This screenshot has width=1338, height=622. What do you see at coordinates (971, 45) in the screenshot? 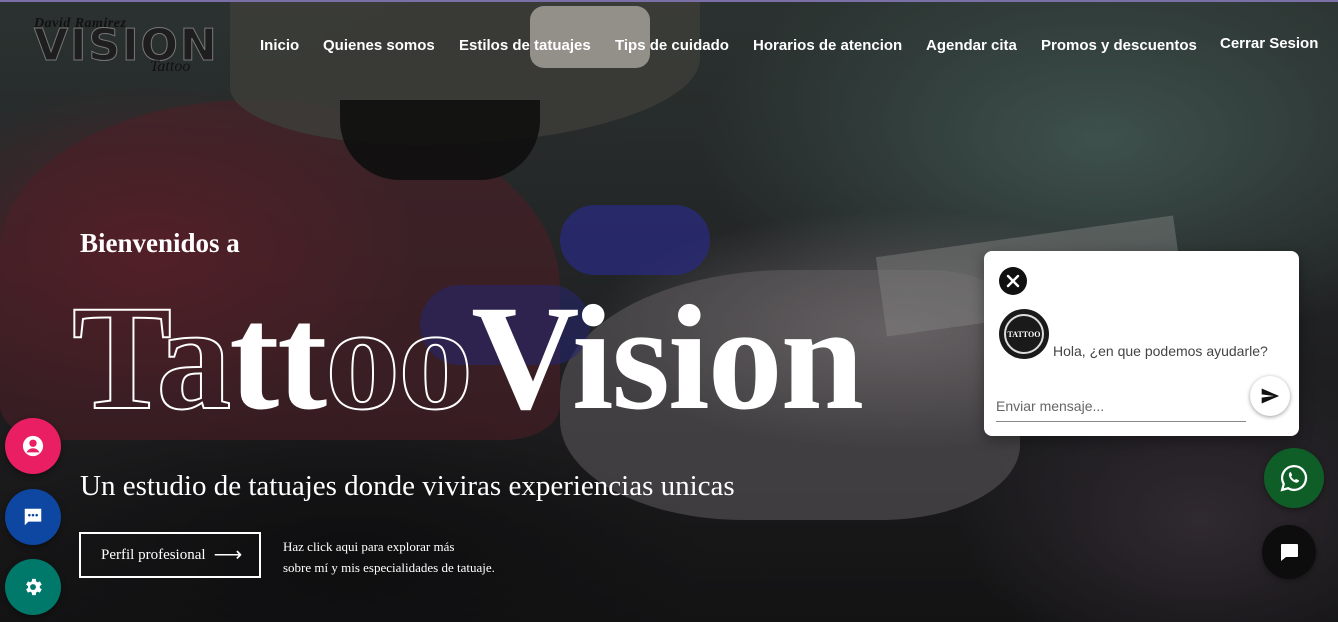
I see `nav-item-agendar: Agendar cita` at bounding box center [971, 45].